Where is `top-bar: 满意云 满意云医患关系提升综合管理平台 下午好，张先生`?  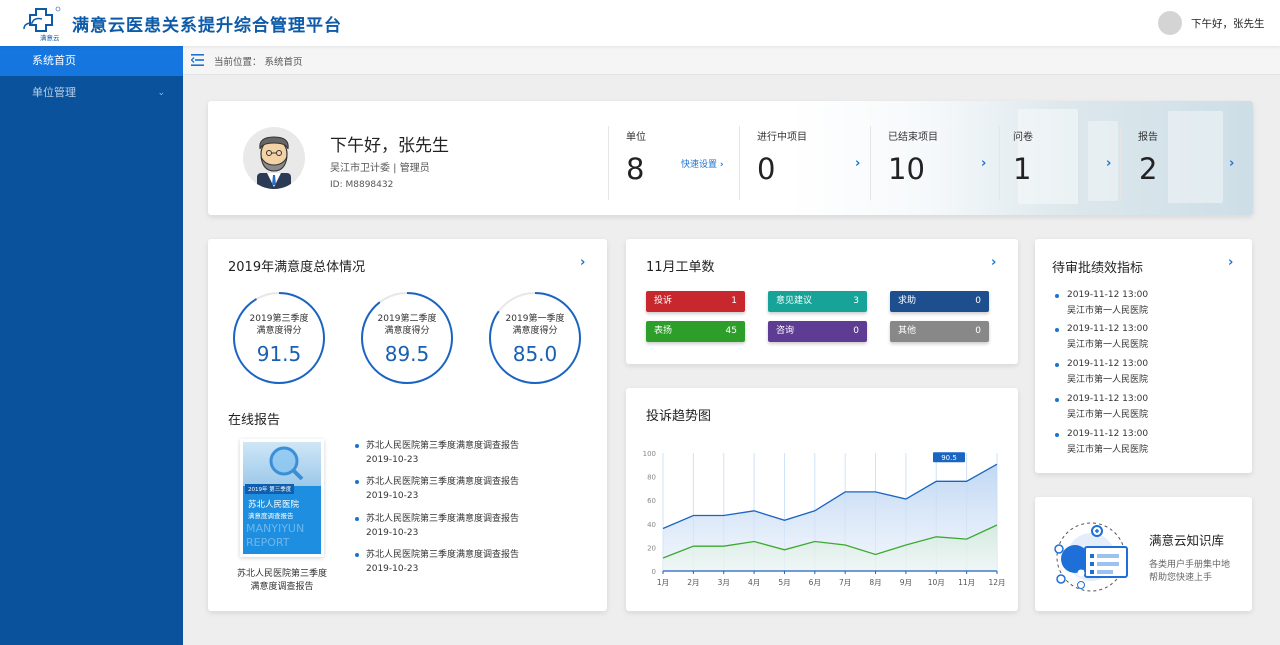 top-bar: 满意云 满意云医患关系提升综合管理平台 下午好，张先生 is located at coordinates (640, 23).